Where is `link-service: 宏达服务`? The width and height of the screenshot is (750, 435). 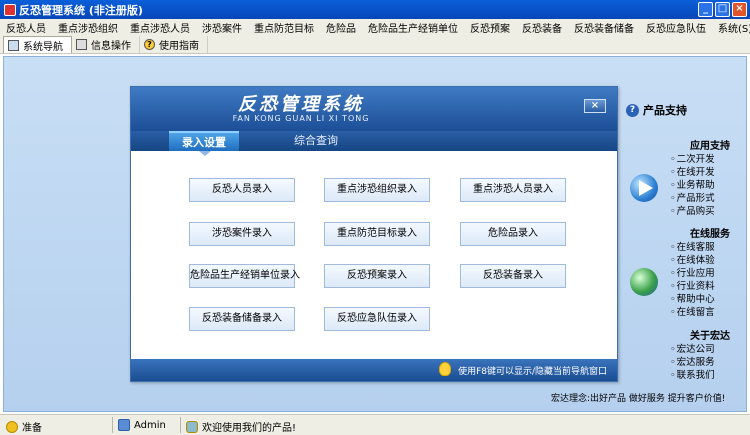 link-service: 宏达服务 is located at coordinates (692, 362).